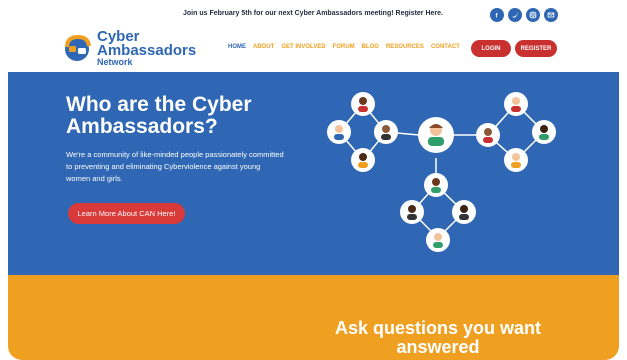  I want to click on site-logo: Cyber Ambassadors Network, so click(130, 49).